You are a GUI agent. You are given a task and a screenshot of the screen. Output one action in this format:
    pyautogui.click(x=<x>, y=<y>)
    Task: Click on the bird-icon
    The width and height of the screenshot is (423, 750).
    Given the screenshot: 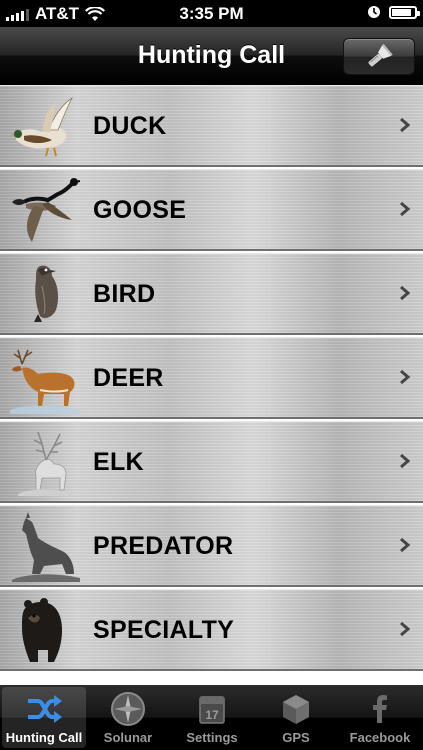 What is the action you would take?
    pyautogui.click(x=46, y=293)
    